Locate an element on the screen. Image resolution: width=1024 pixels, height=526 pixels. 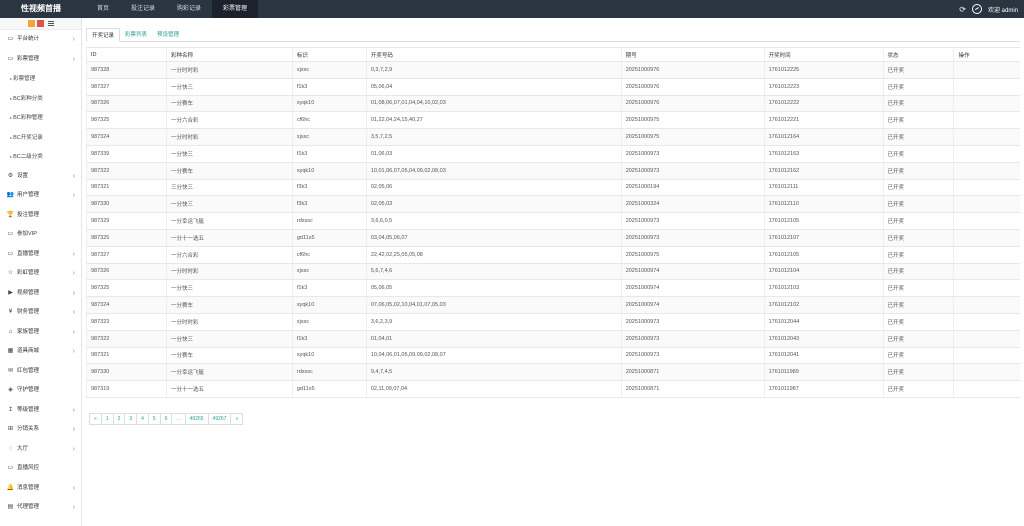
refresh-icon: ⟳ is located at coordinates (962, 9).